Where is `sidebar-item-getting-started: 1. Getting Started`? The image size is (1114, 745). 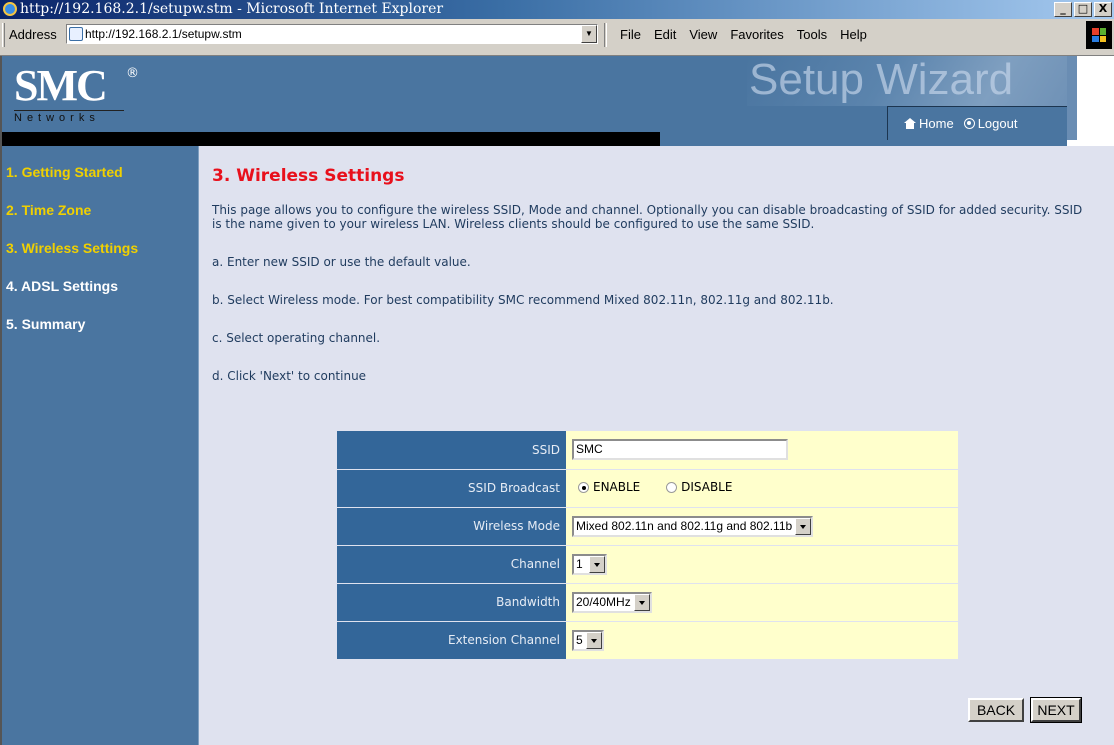
sidebar-item-getting-started: 1. Getting Started is located at coordinates (64, 172).